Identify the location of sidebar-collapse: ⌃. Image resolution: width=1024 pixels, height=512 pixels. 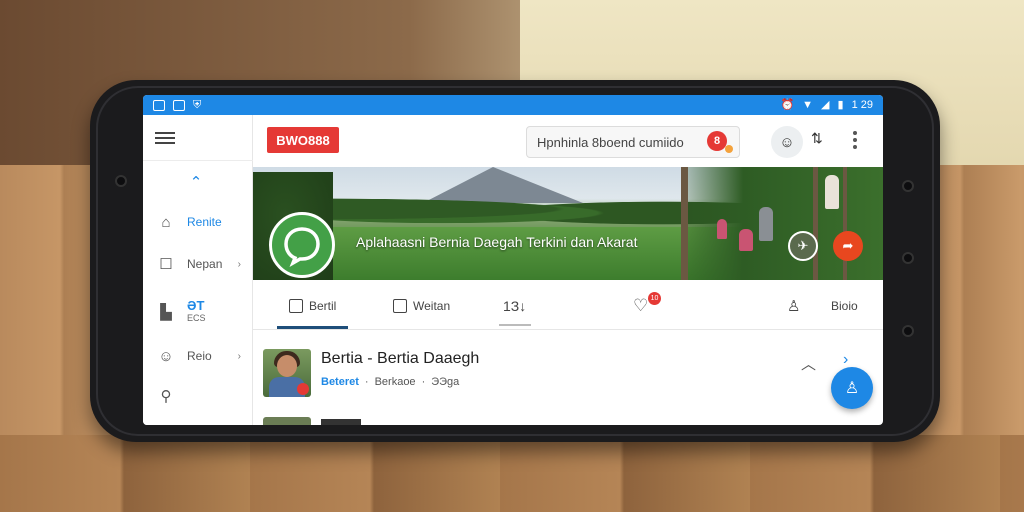
(198, 182).